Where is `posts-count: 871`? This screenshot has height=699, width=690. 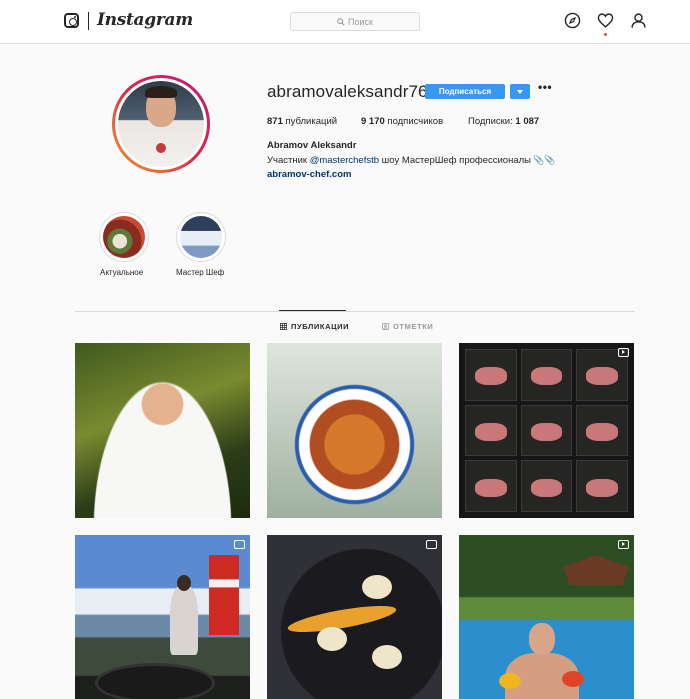
posts-count: 871 is located at coordinates (275, 121).